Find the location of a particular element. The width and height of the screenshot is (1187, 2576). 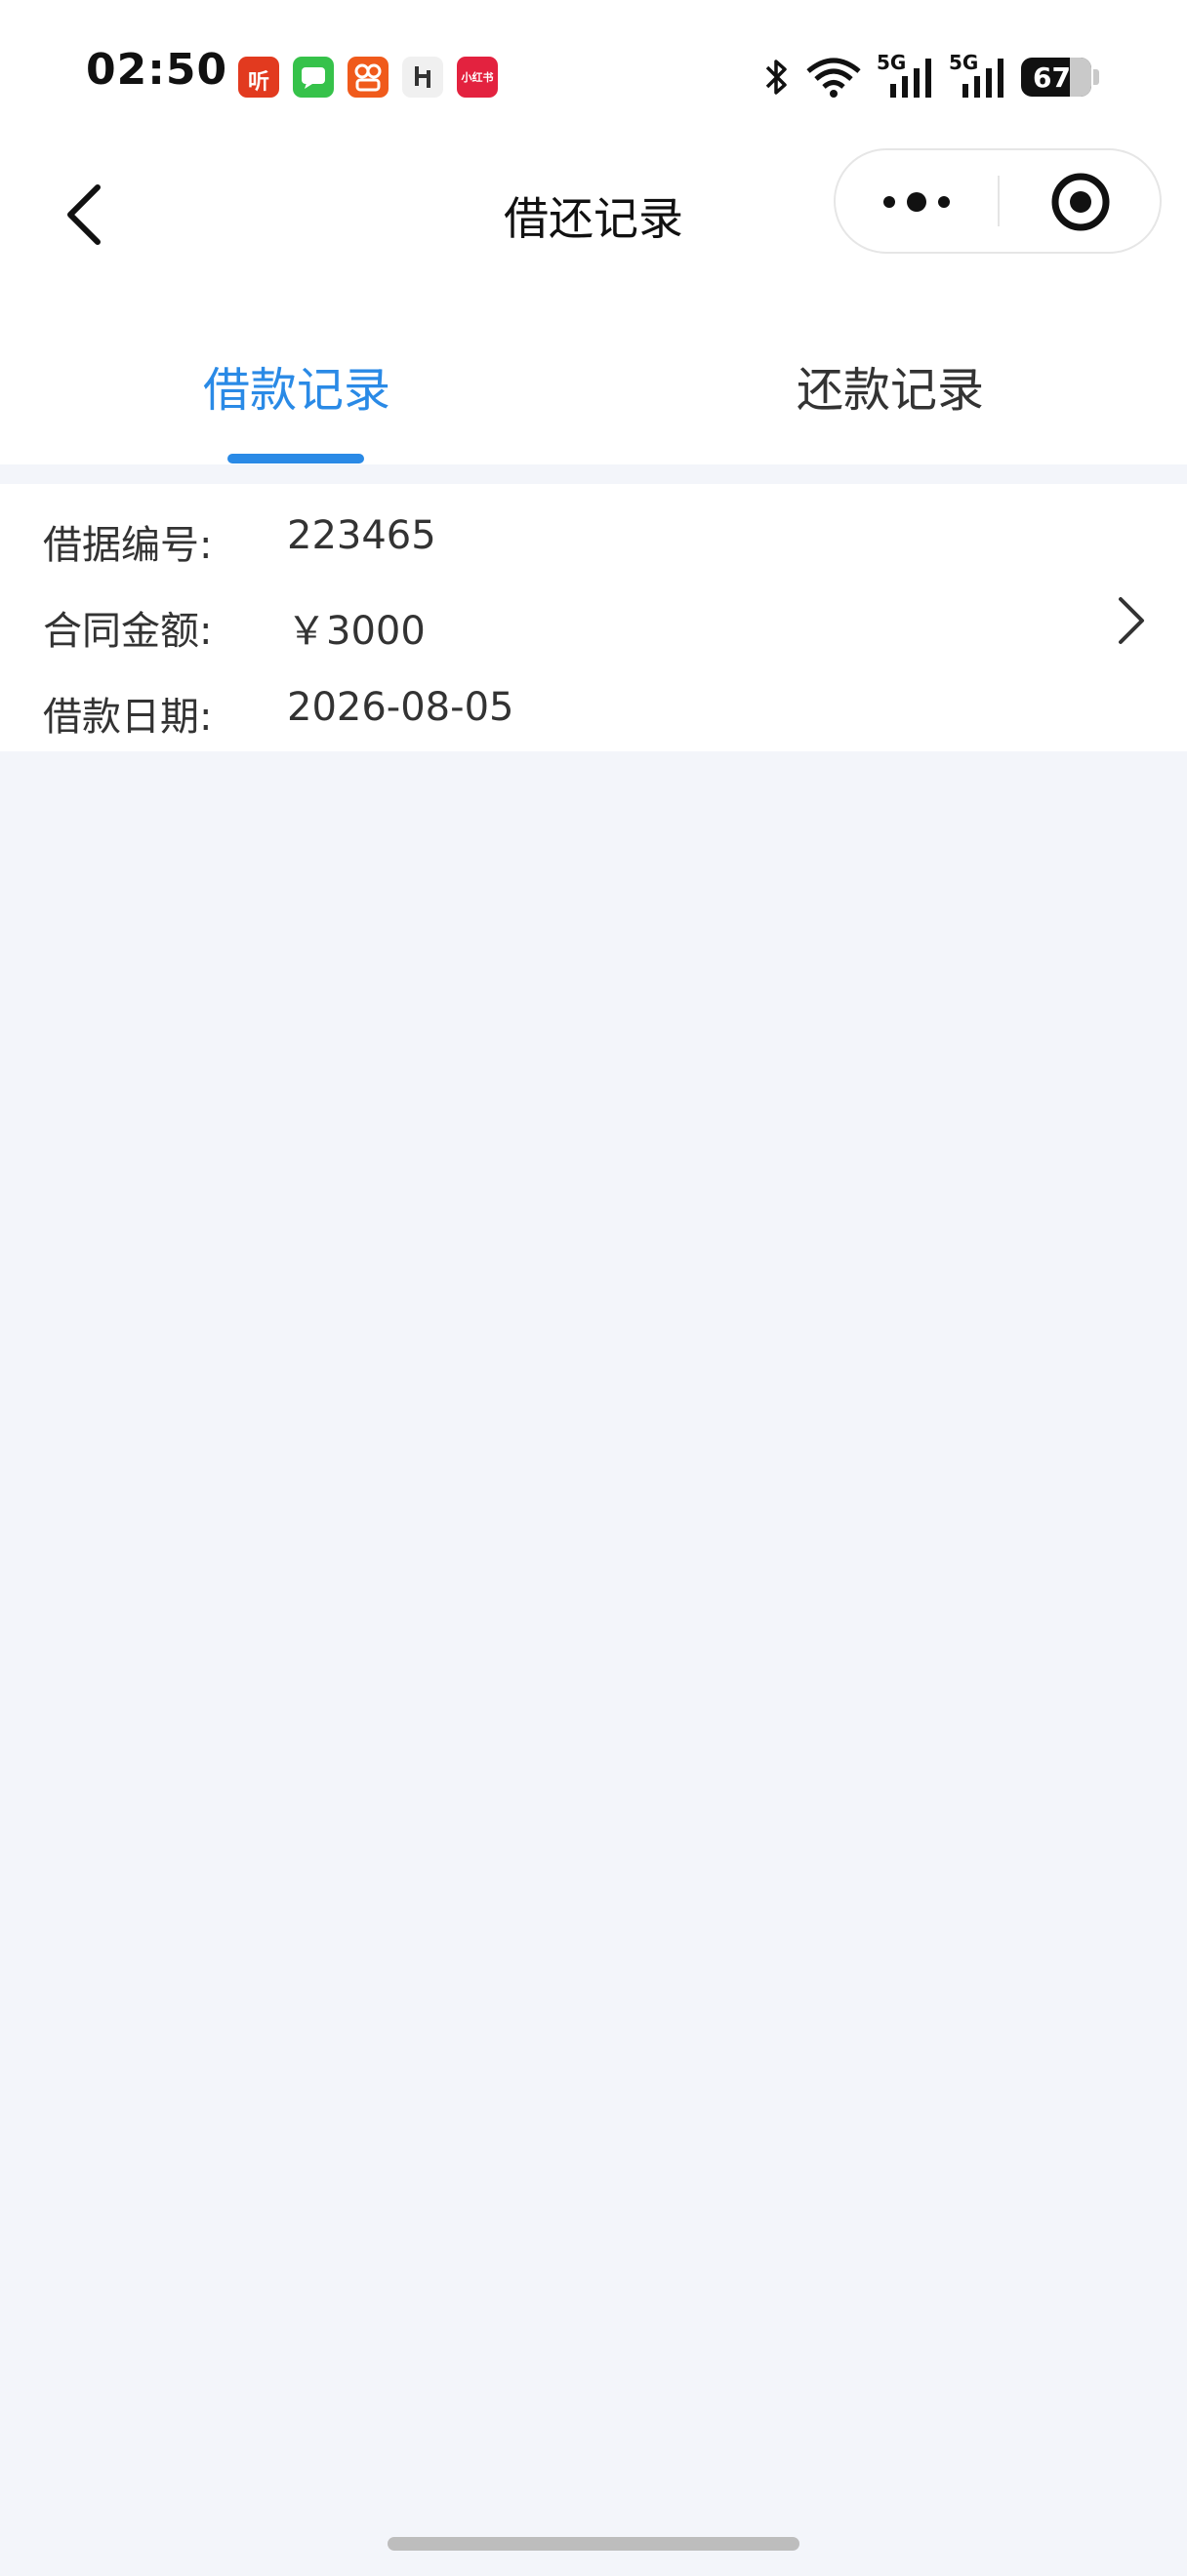

wifi-icon is located at coordinates (833, 78).